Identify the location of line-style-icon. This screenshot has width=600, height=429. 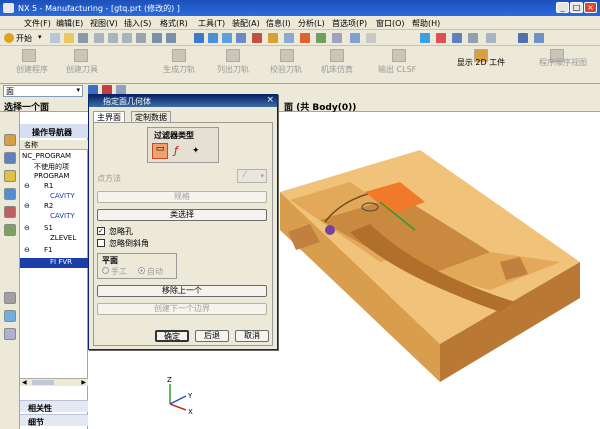
(371, 38).